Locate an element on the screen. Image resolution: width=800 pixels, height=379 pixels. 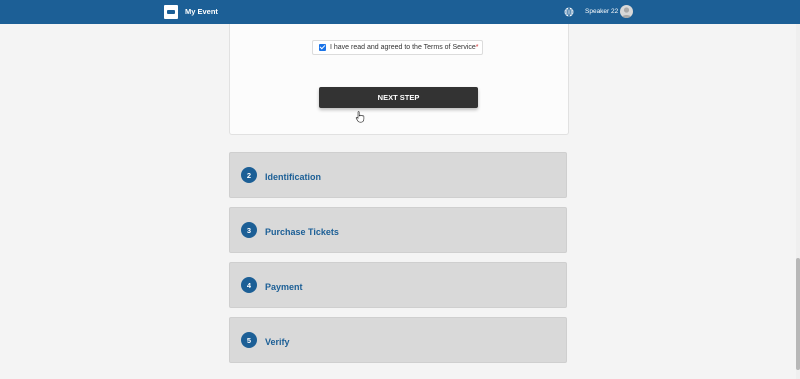
step-title: Purchase Tickets is located at coordinates (302, 232).